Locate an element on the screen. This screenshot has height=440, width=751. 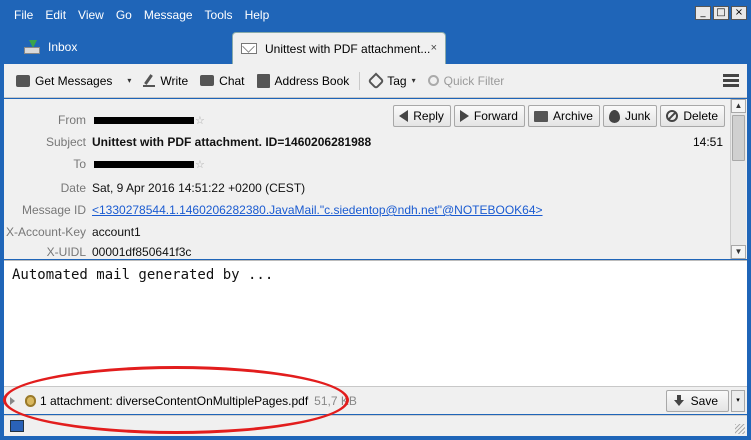
star-icon: ☆ is located at coordinates (200, 120).